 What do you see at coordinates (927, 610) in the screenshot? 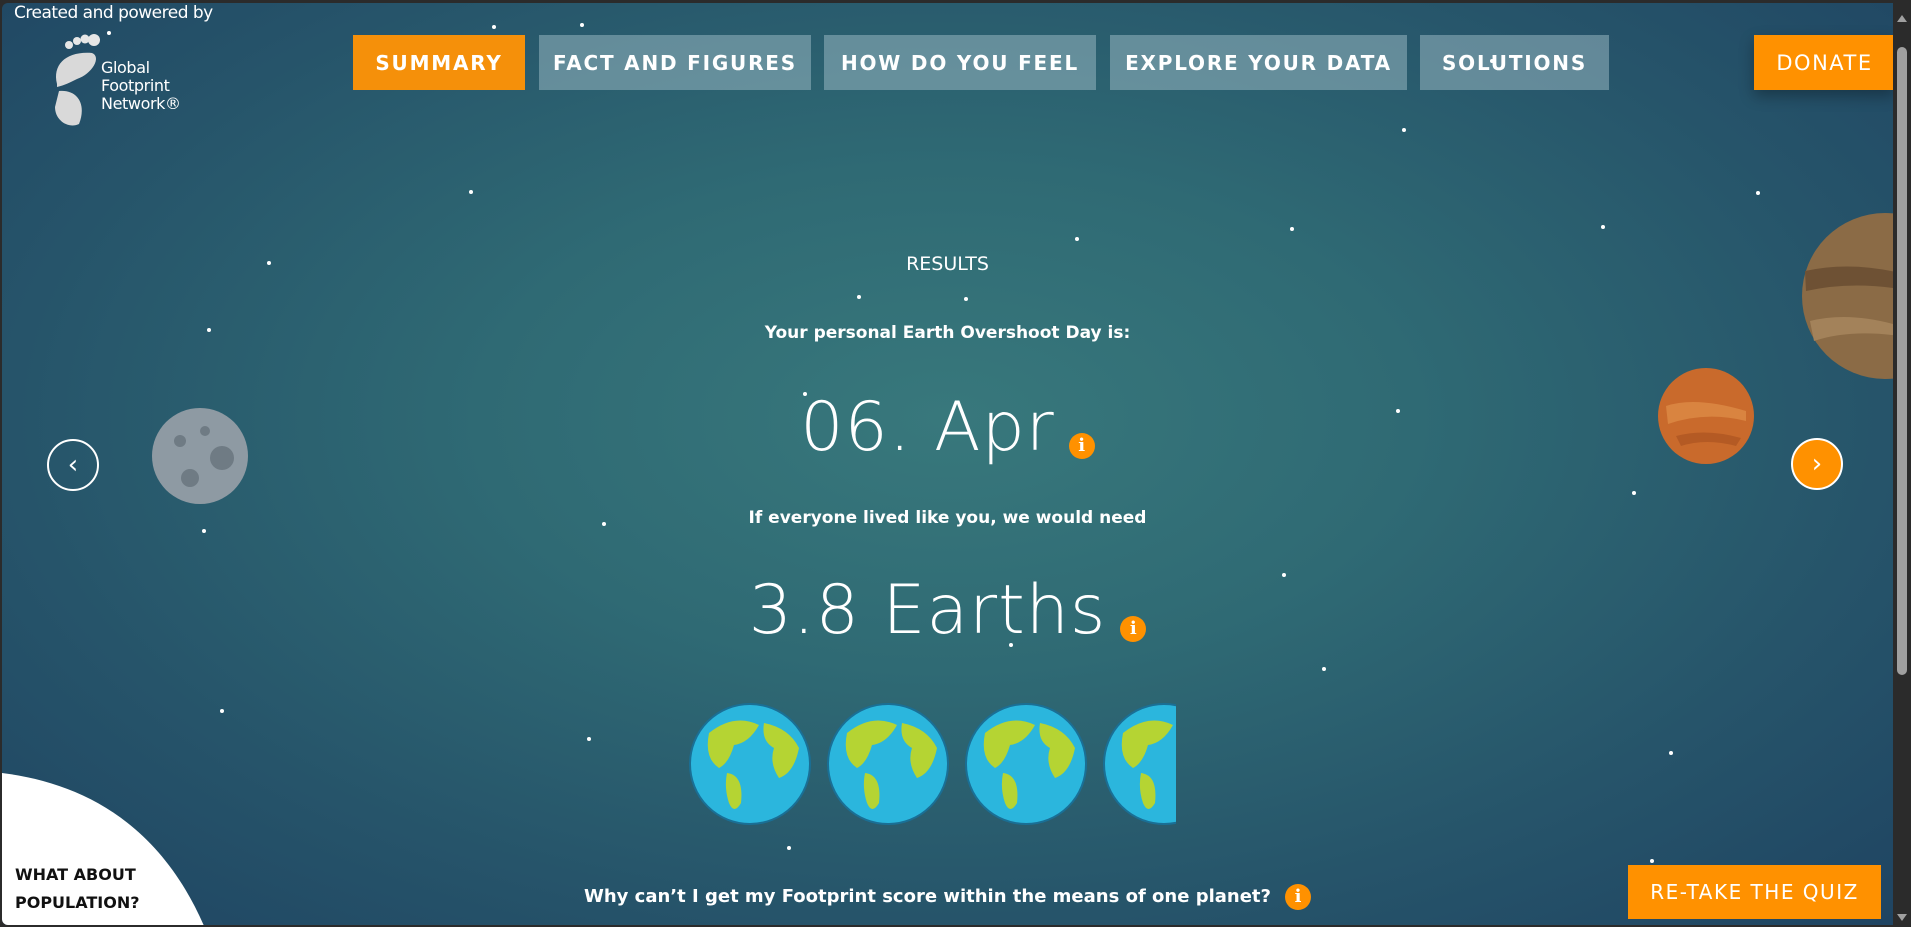
I see `earths-value: 3.8 Earths` at bounding box center [927, 610].